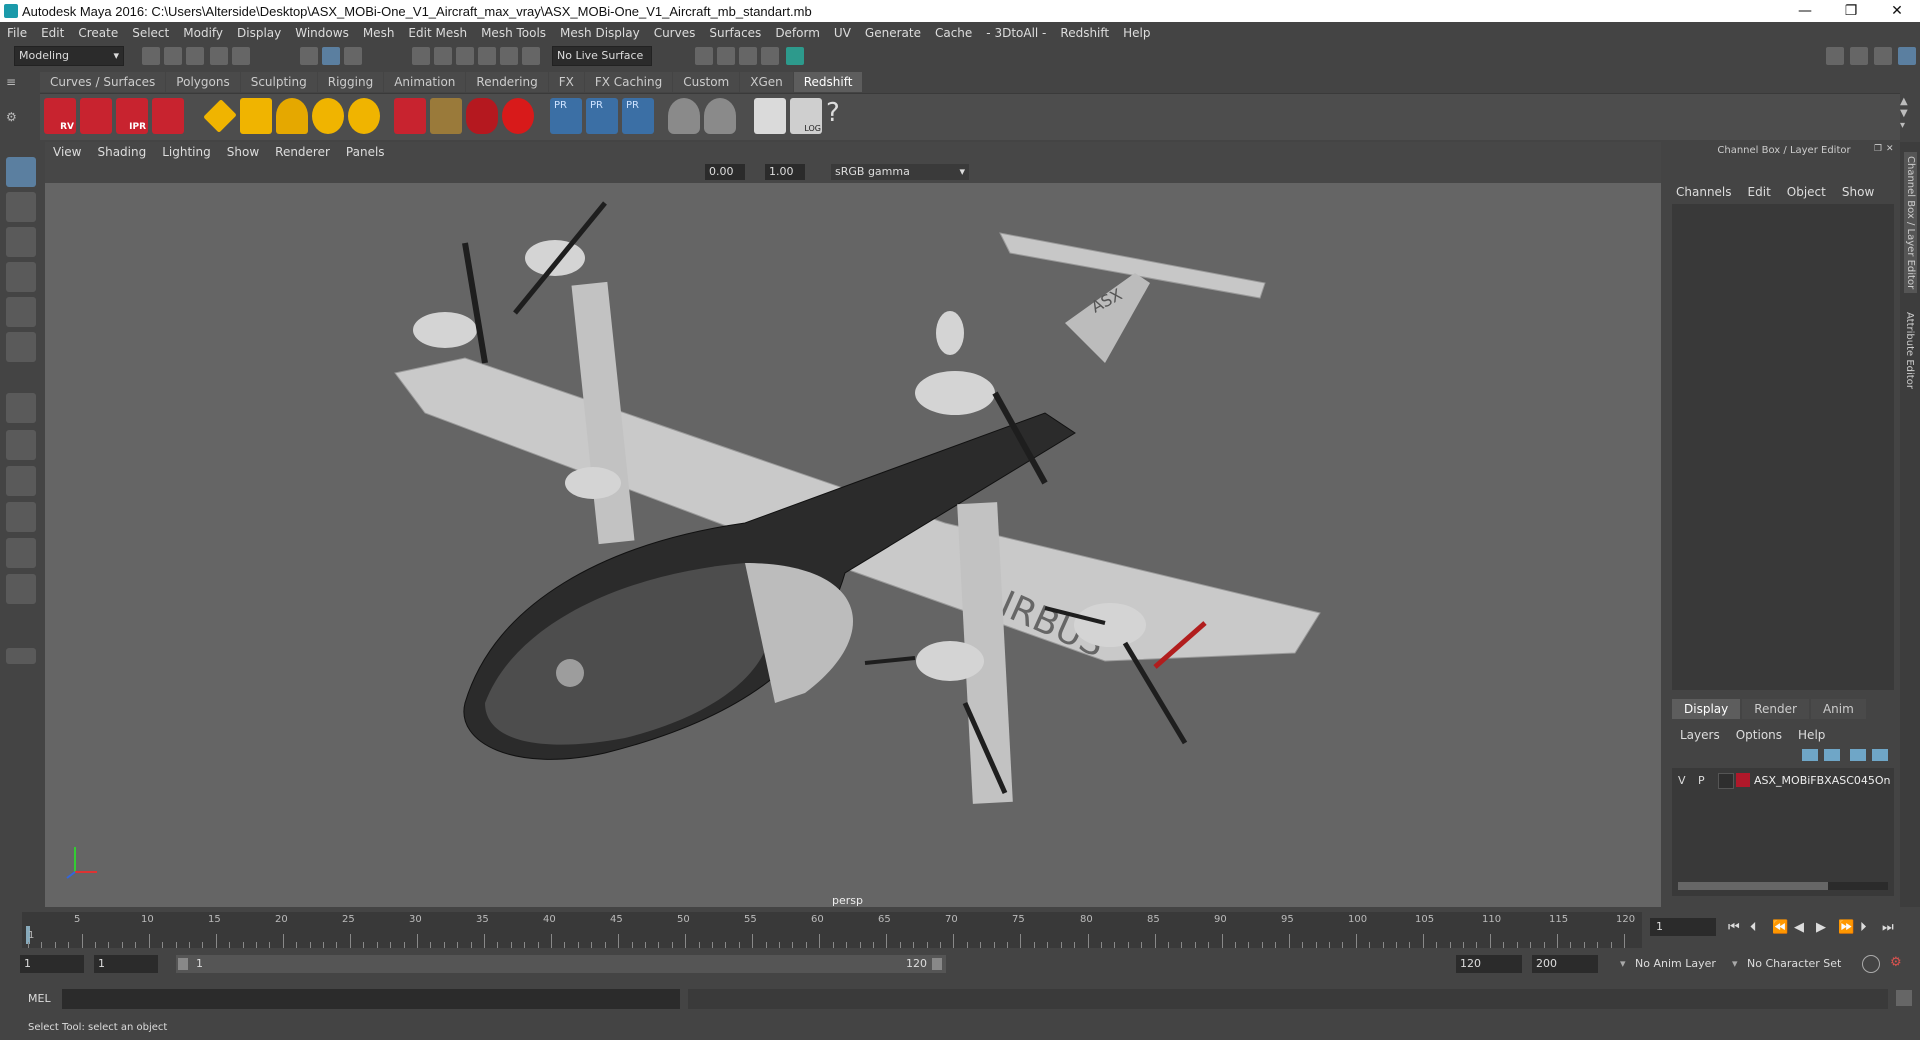  I want to click on snap-point-icon, so click(465, 56).